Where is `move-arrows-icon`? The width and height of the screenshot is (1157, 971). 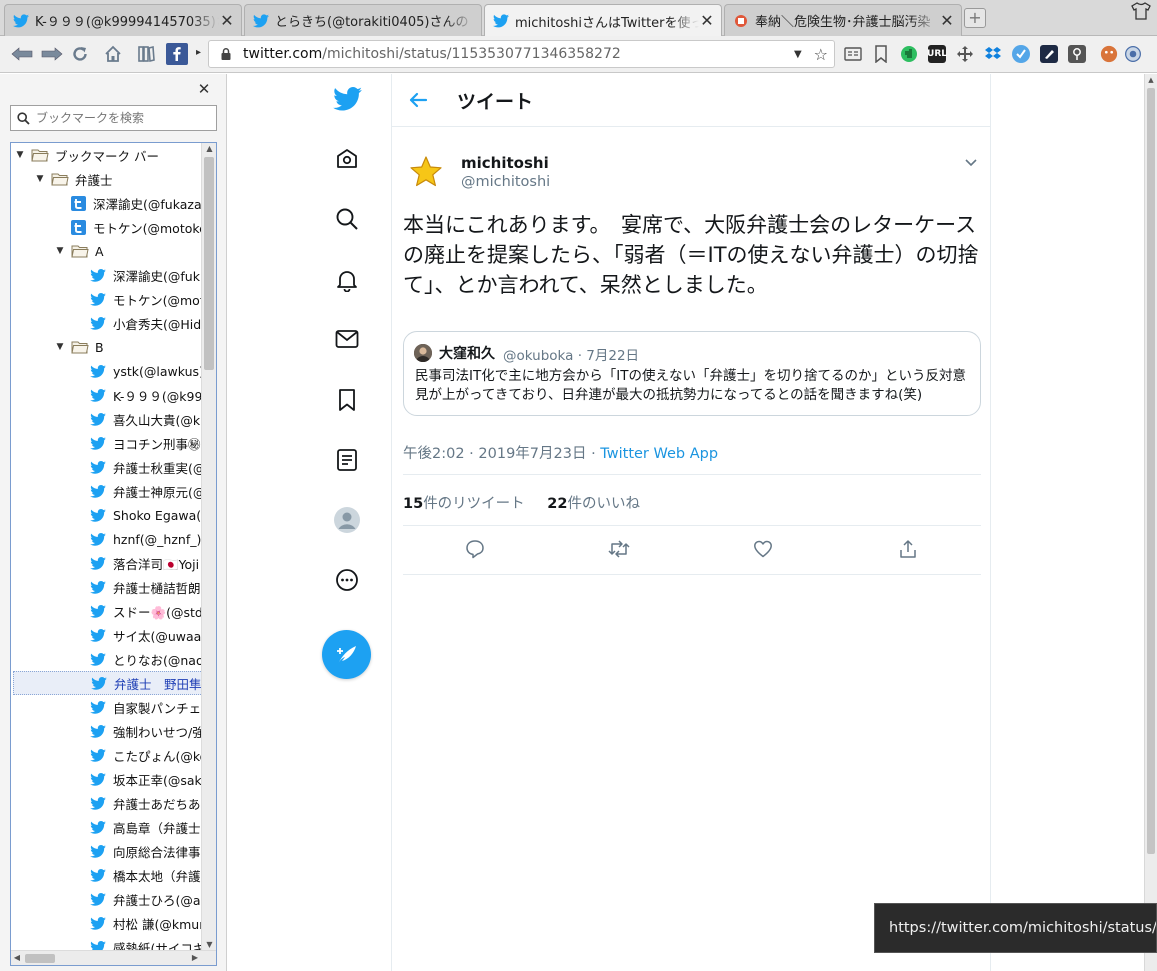
move-arrows-icon is located at coordinates (965, 54).